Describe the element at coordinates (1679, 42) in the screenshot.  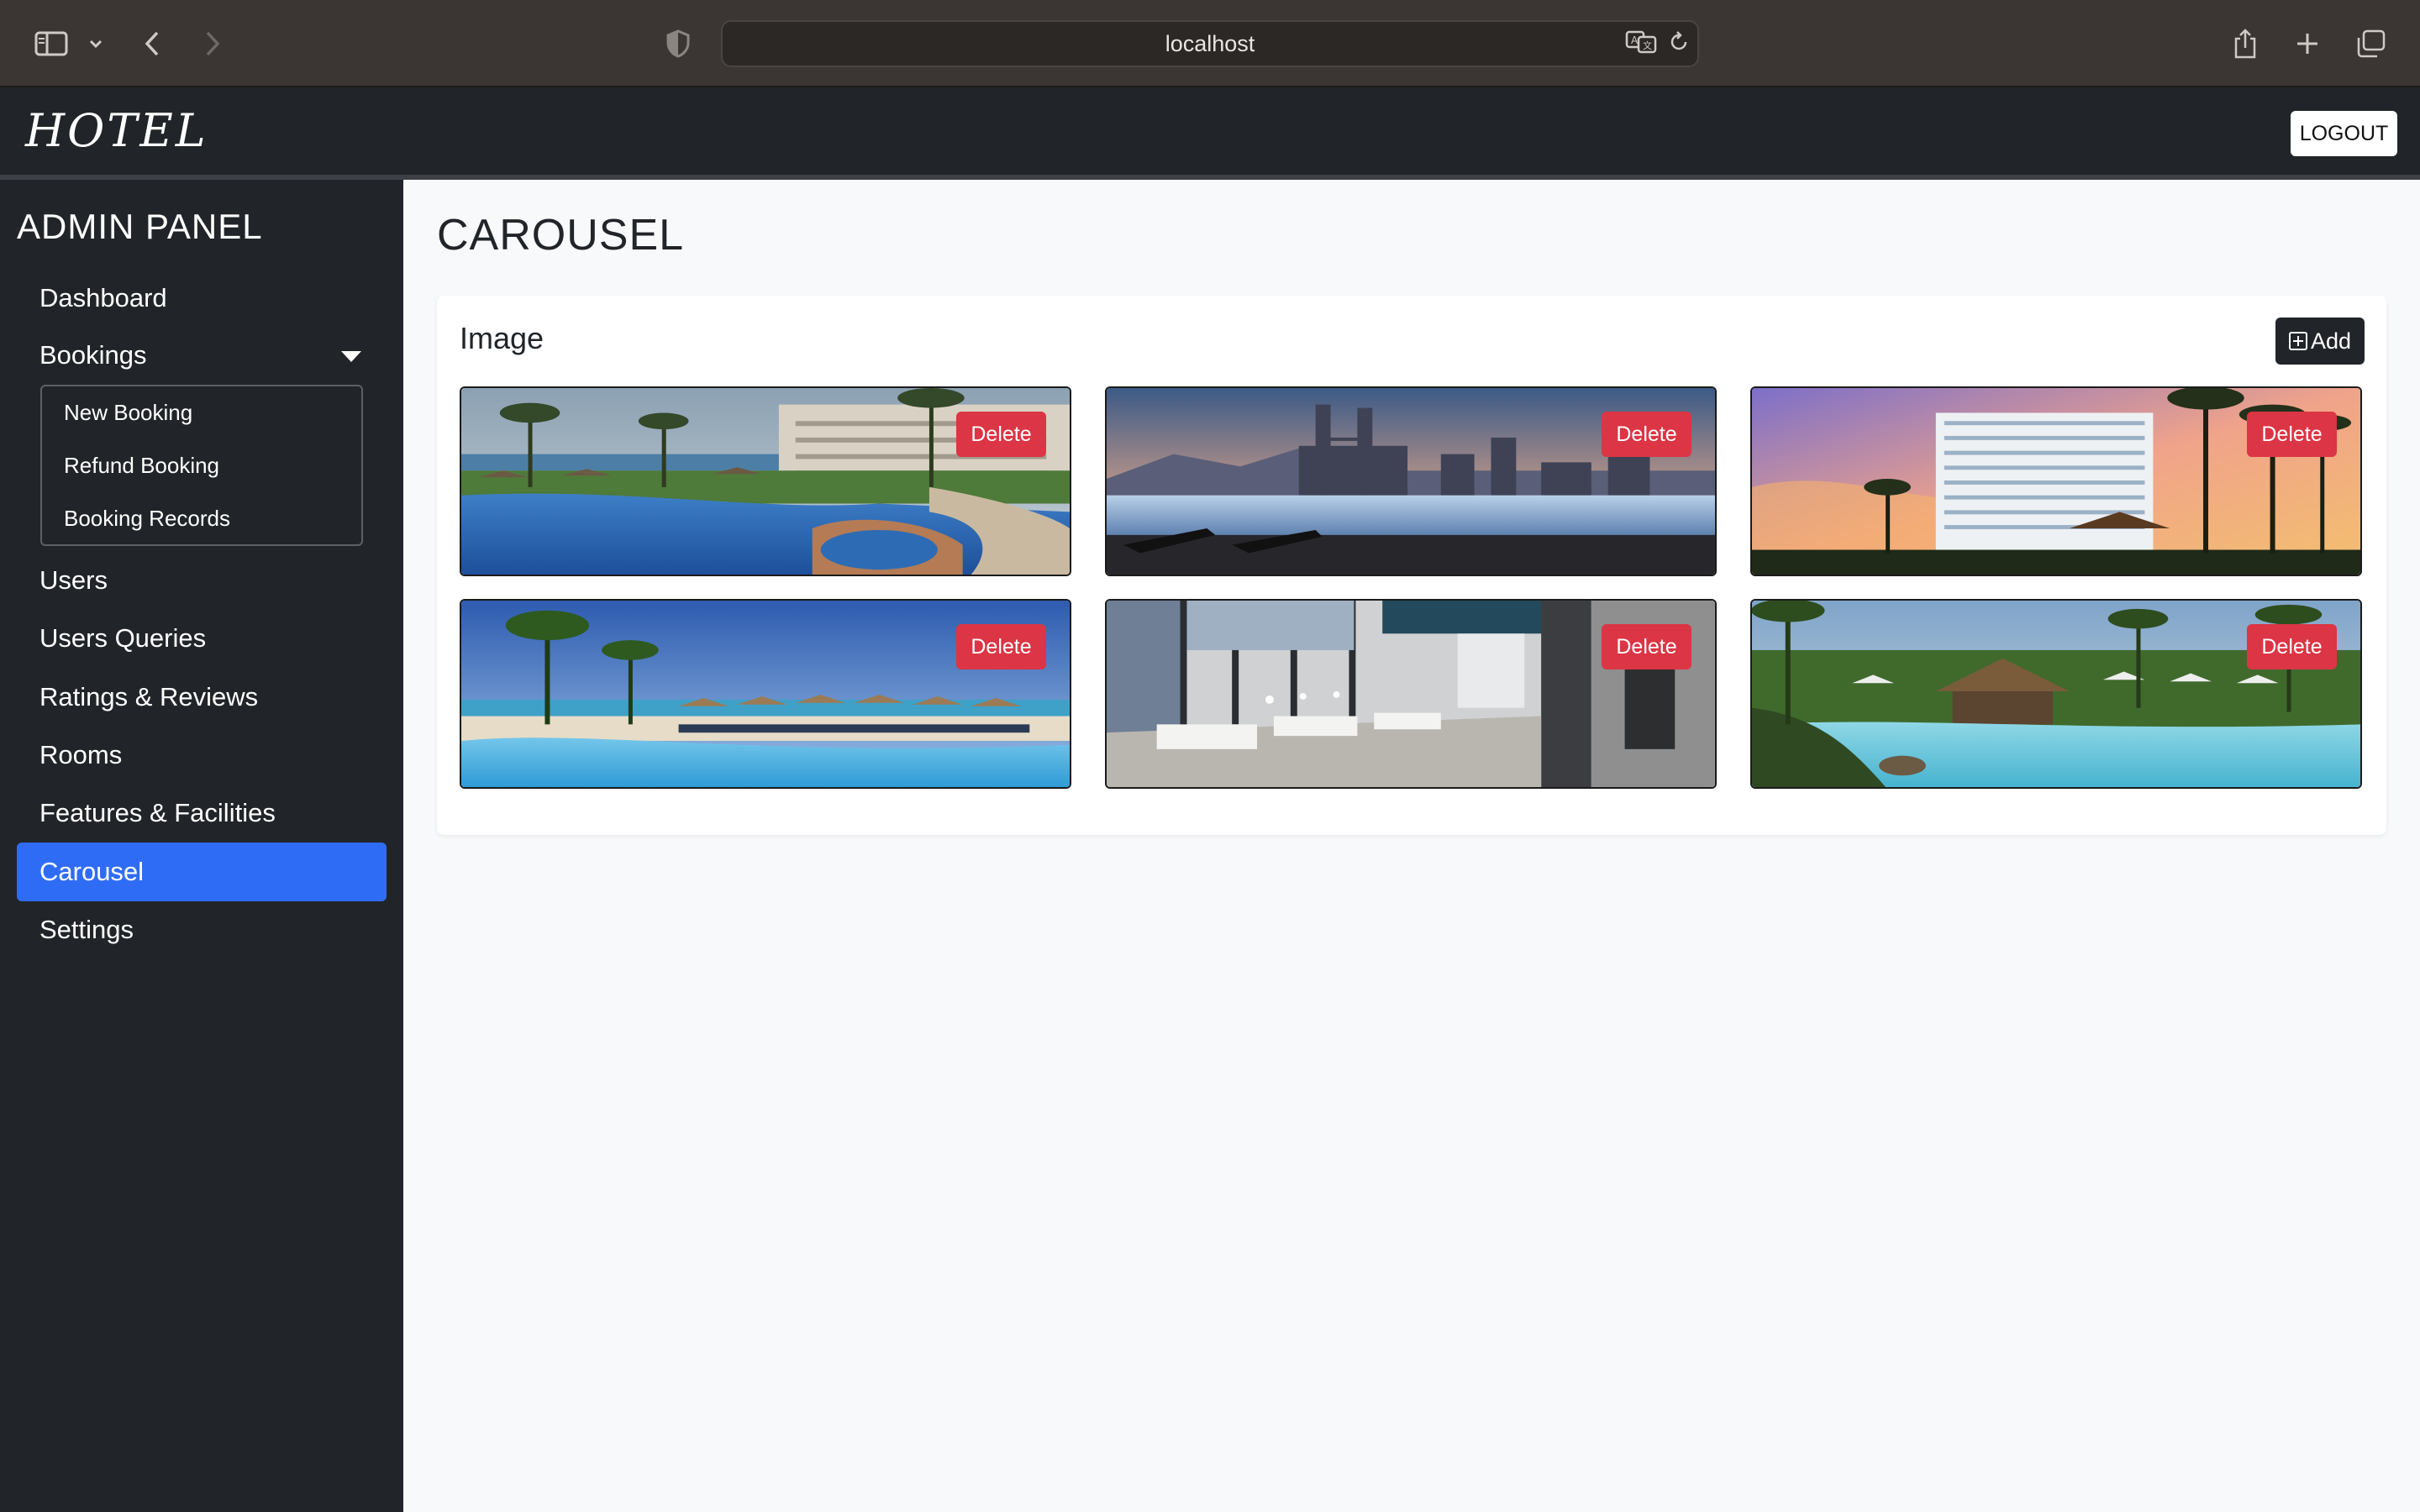
I see `reload-icon` at that location.